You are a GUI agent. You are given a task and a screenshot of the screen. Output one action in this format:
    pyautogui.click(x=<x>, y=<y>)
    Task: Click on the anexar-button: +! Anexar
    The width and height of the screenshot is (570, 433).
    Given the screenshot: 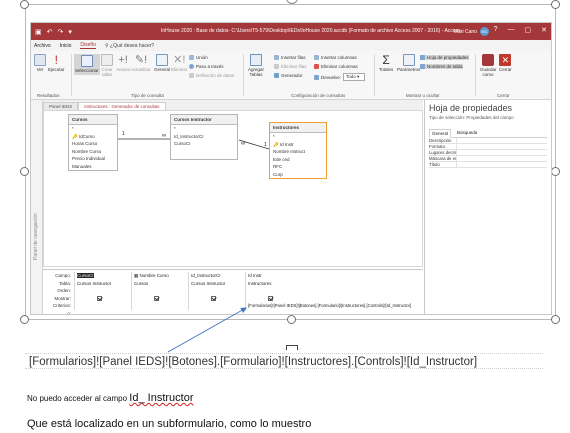 What is the action you would take?
    pyautogui.click(x=123, y=63)
    